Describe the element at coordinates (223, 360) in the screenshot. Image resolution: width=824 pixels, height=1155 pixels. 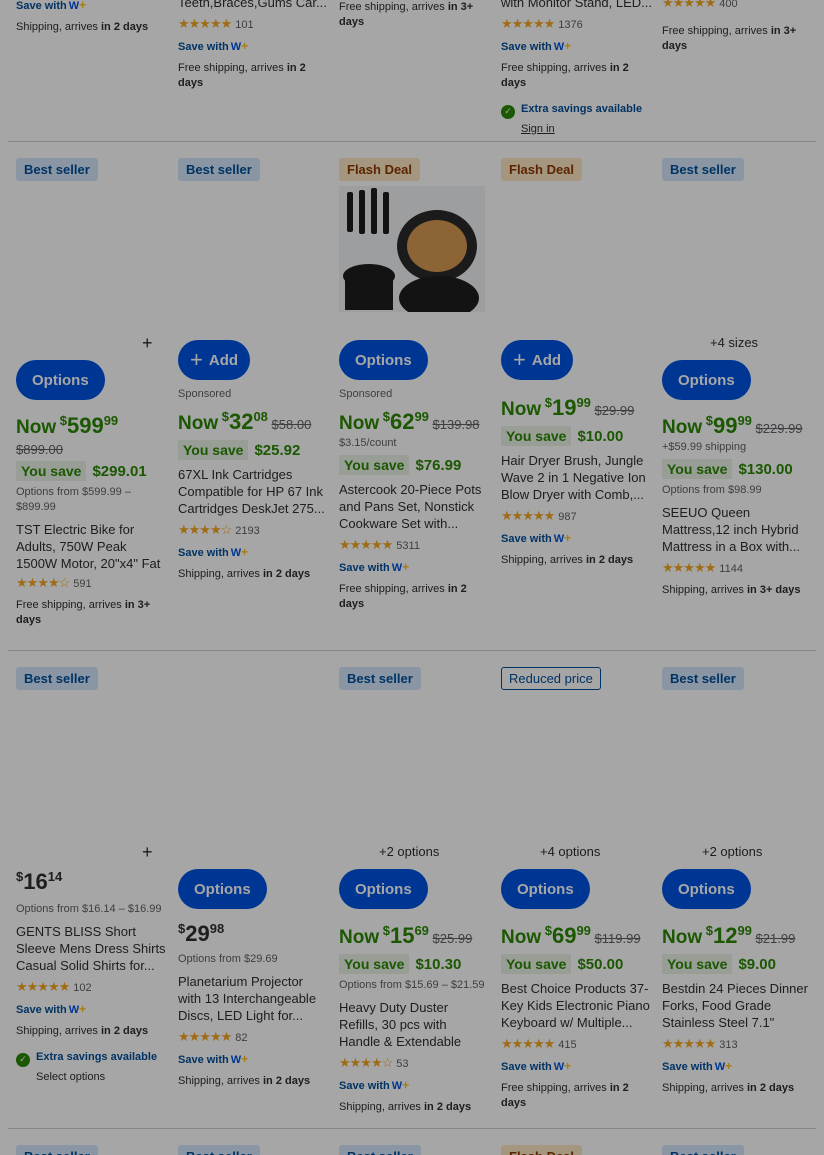
I see `add-label: Add` at that location.